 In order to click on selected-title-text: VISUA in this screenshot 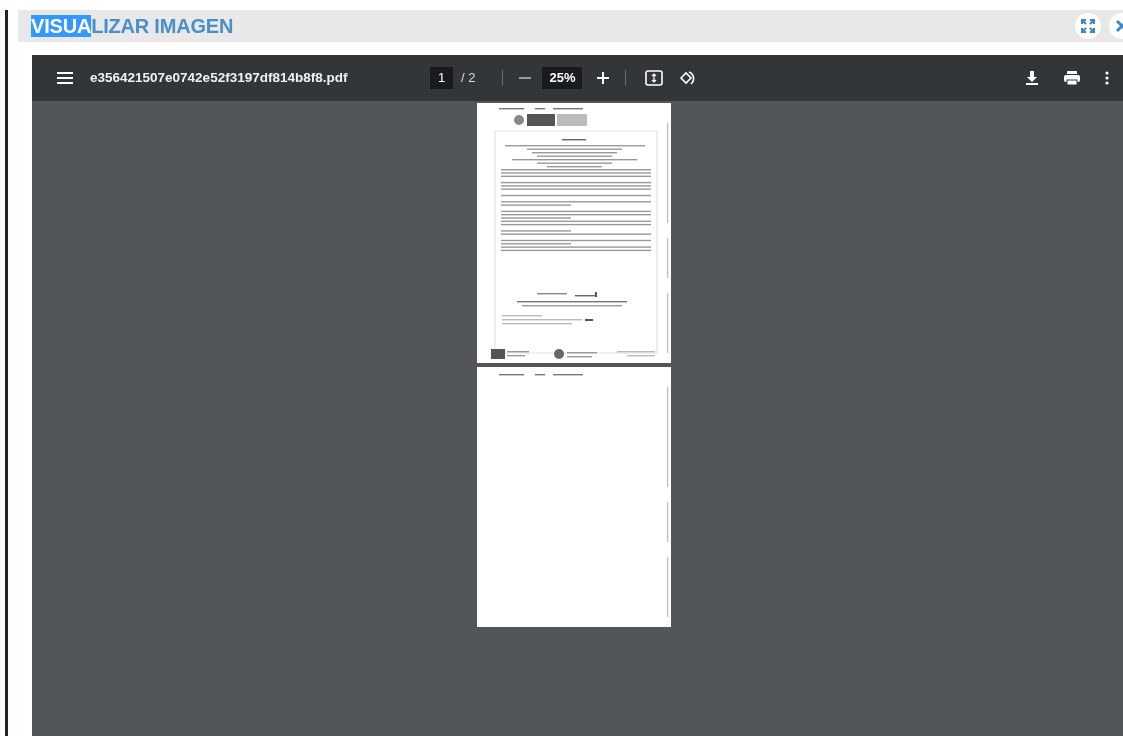, I will do `click(61, 26)`.